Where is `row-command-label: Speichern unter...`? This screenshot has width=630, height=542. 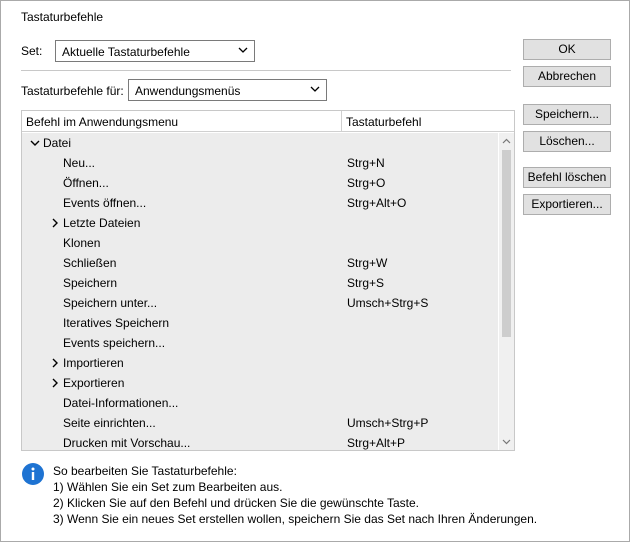 row-command-label: Speichern unter... is located at coordinates (110, 303).